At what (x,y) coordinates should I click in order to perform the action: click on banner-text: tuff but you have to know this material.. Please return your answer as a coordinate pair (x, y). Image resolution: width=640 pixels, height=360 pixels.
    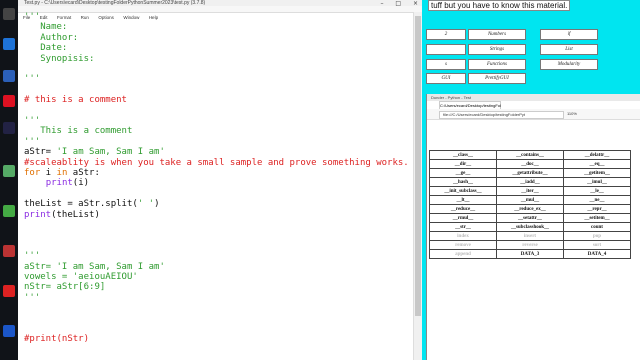
    Looking at the image, I should click on (499, 5).